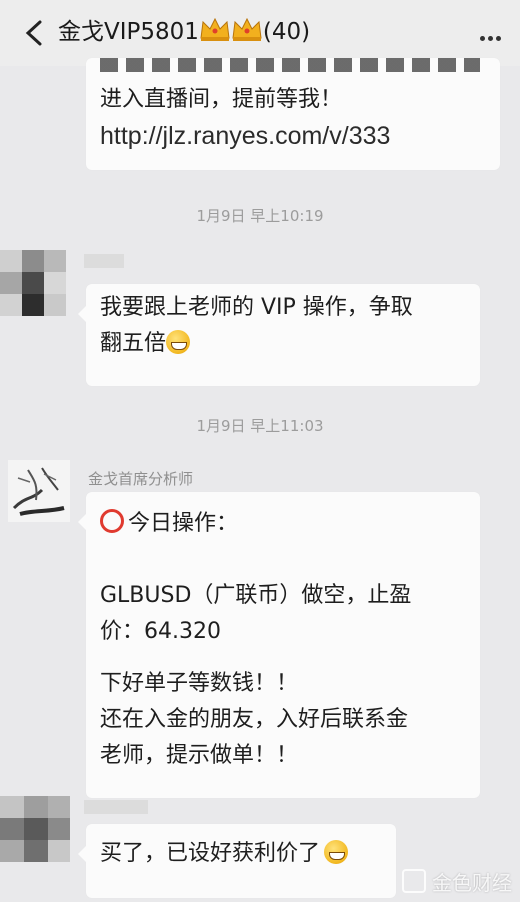 This screenshot has width=520, height=902. I want to click on ink-painting-avatar, so click(38, 491).